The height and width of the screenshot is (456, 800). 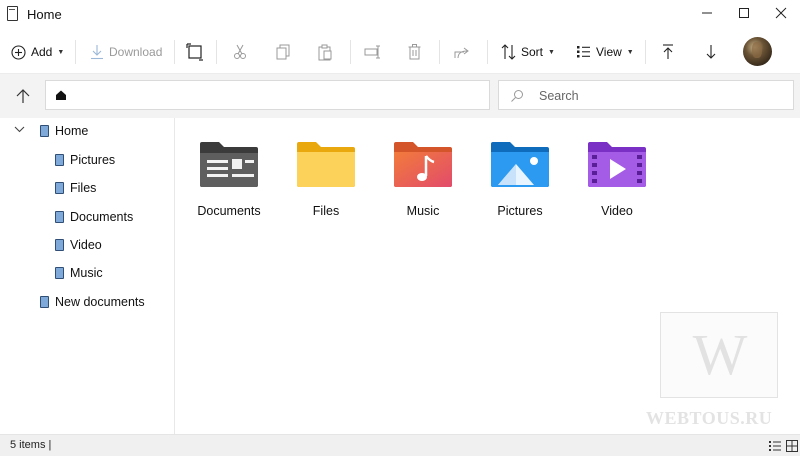 What do you see at coordinates (423, 164) in the screenshot?
I see `music-folder-icon` at bounding box center [423, 164].